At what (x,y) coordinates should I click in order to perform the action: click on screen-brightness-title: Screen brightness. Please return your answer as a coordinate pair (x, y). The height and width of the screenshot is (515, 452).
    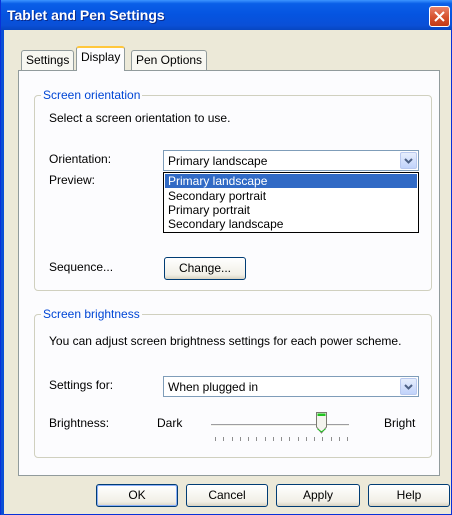
    Looking at the image, I should click on (91, 314).